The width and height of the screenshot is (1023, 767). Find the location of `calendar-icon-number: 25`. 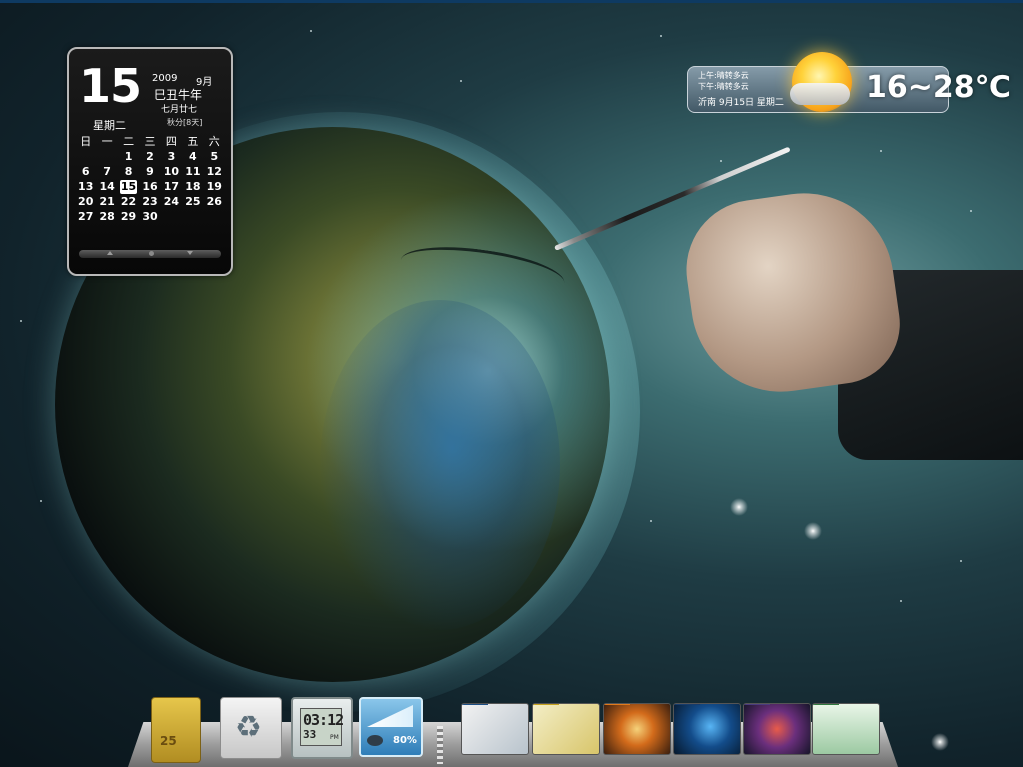

calendar-icon-number: 25 is located at coordinates (168, 741).